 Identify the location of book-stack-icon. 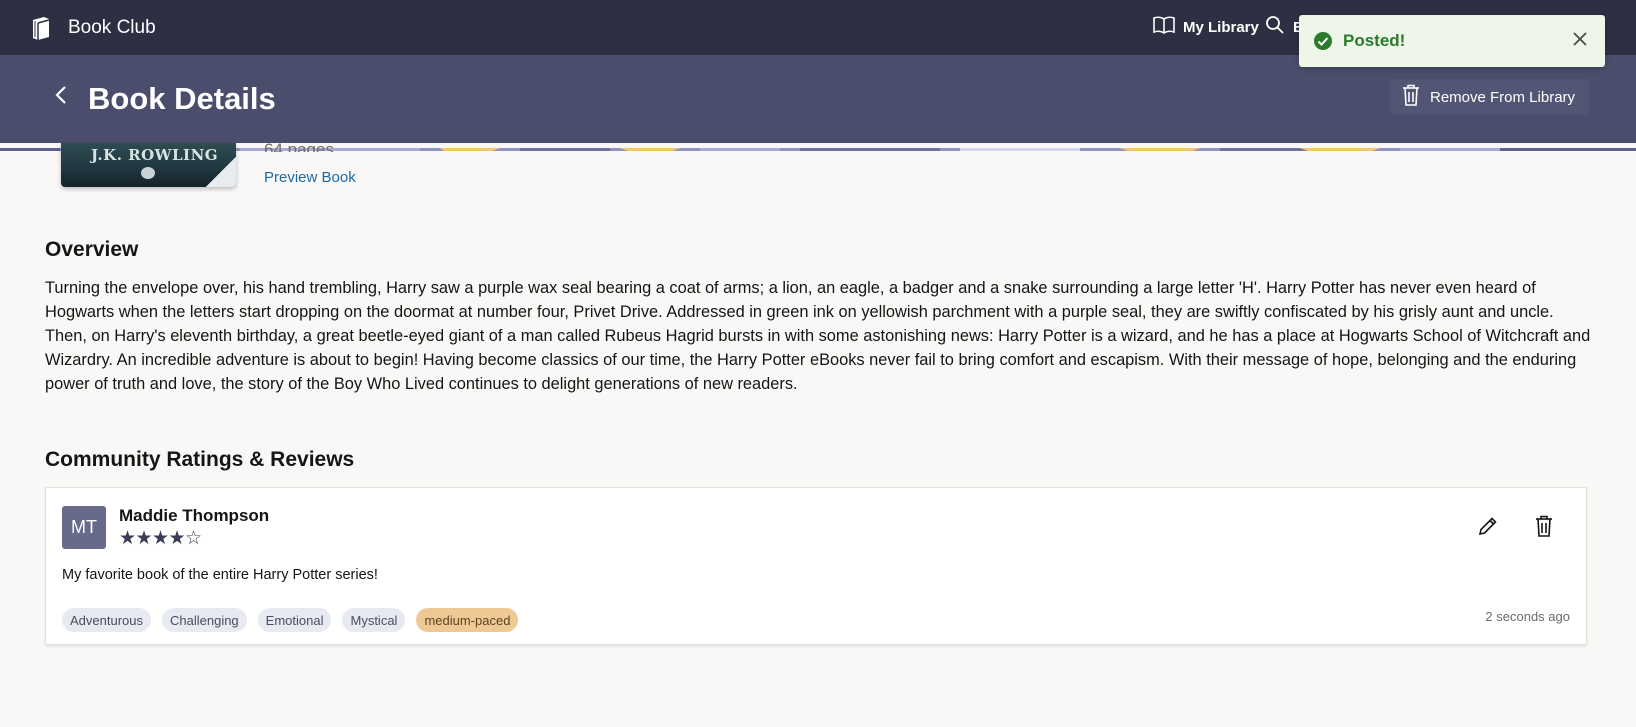
(41, 28).